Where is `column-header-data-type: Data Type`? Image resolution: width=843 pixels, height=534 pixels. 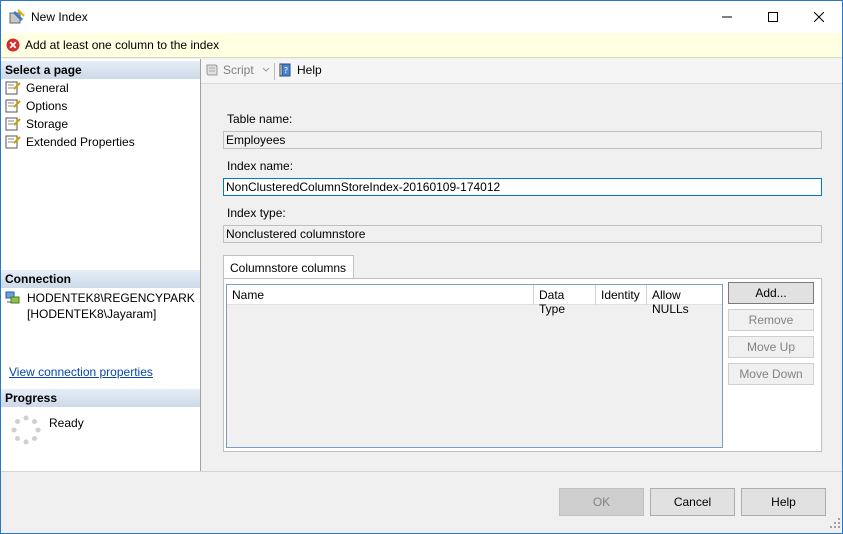 column-header-data-type: Data Type is located at coordinates (565, 300).